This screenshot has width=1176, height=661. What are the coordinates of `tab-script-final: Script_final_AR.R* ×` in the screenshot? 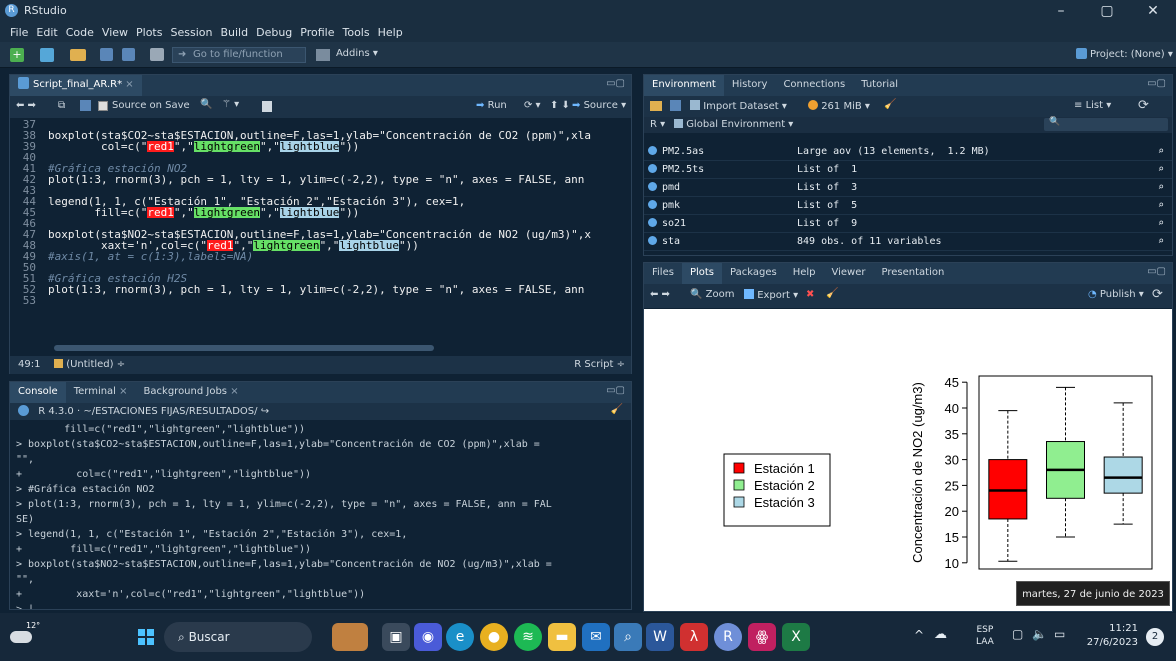 It's located at (76, 85).